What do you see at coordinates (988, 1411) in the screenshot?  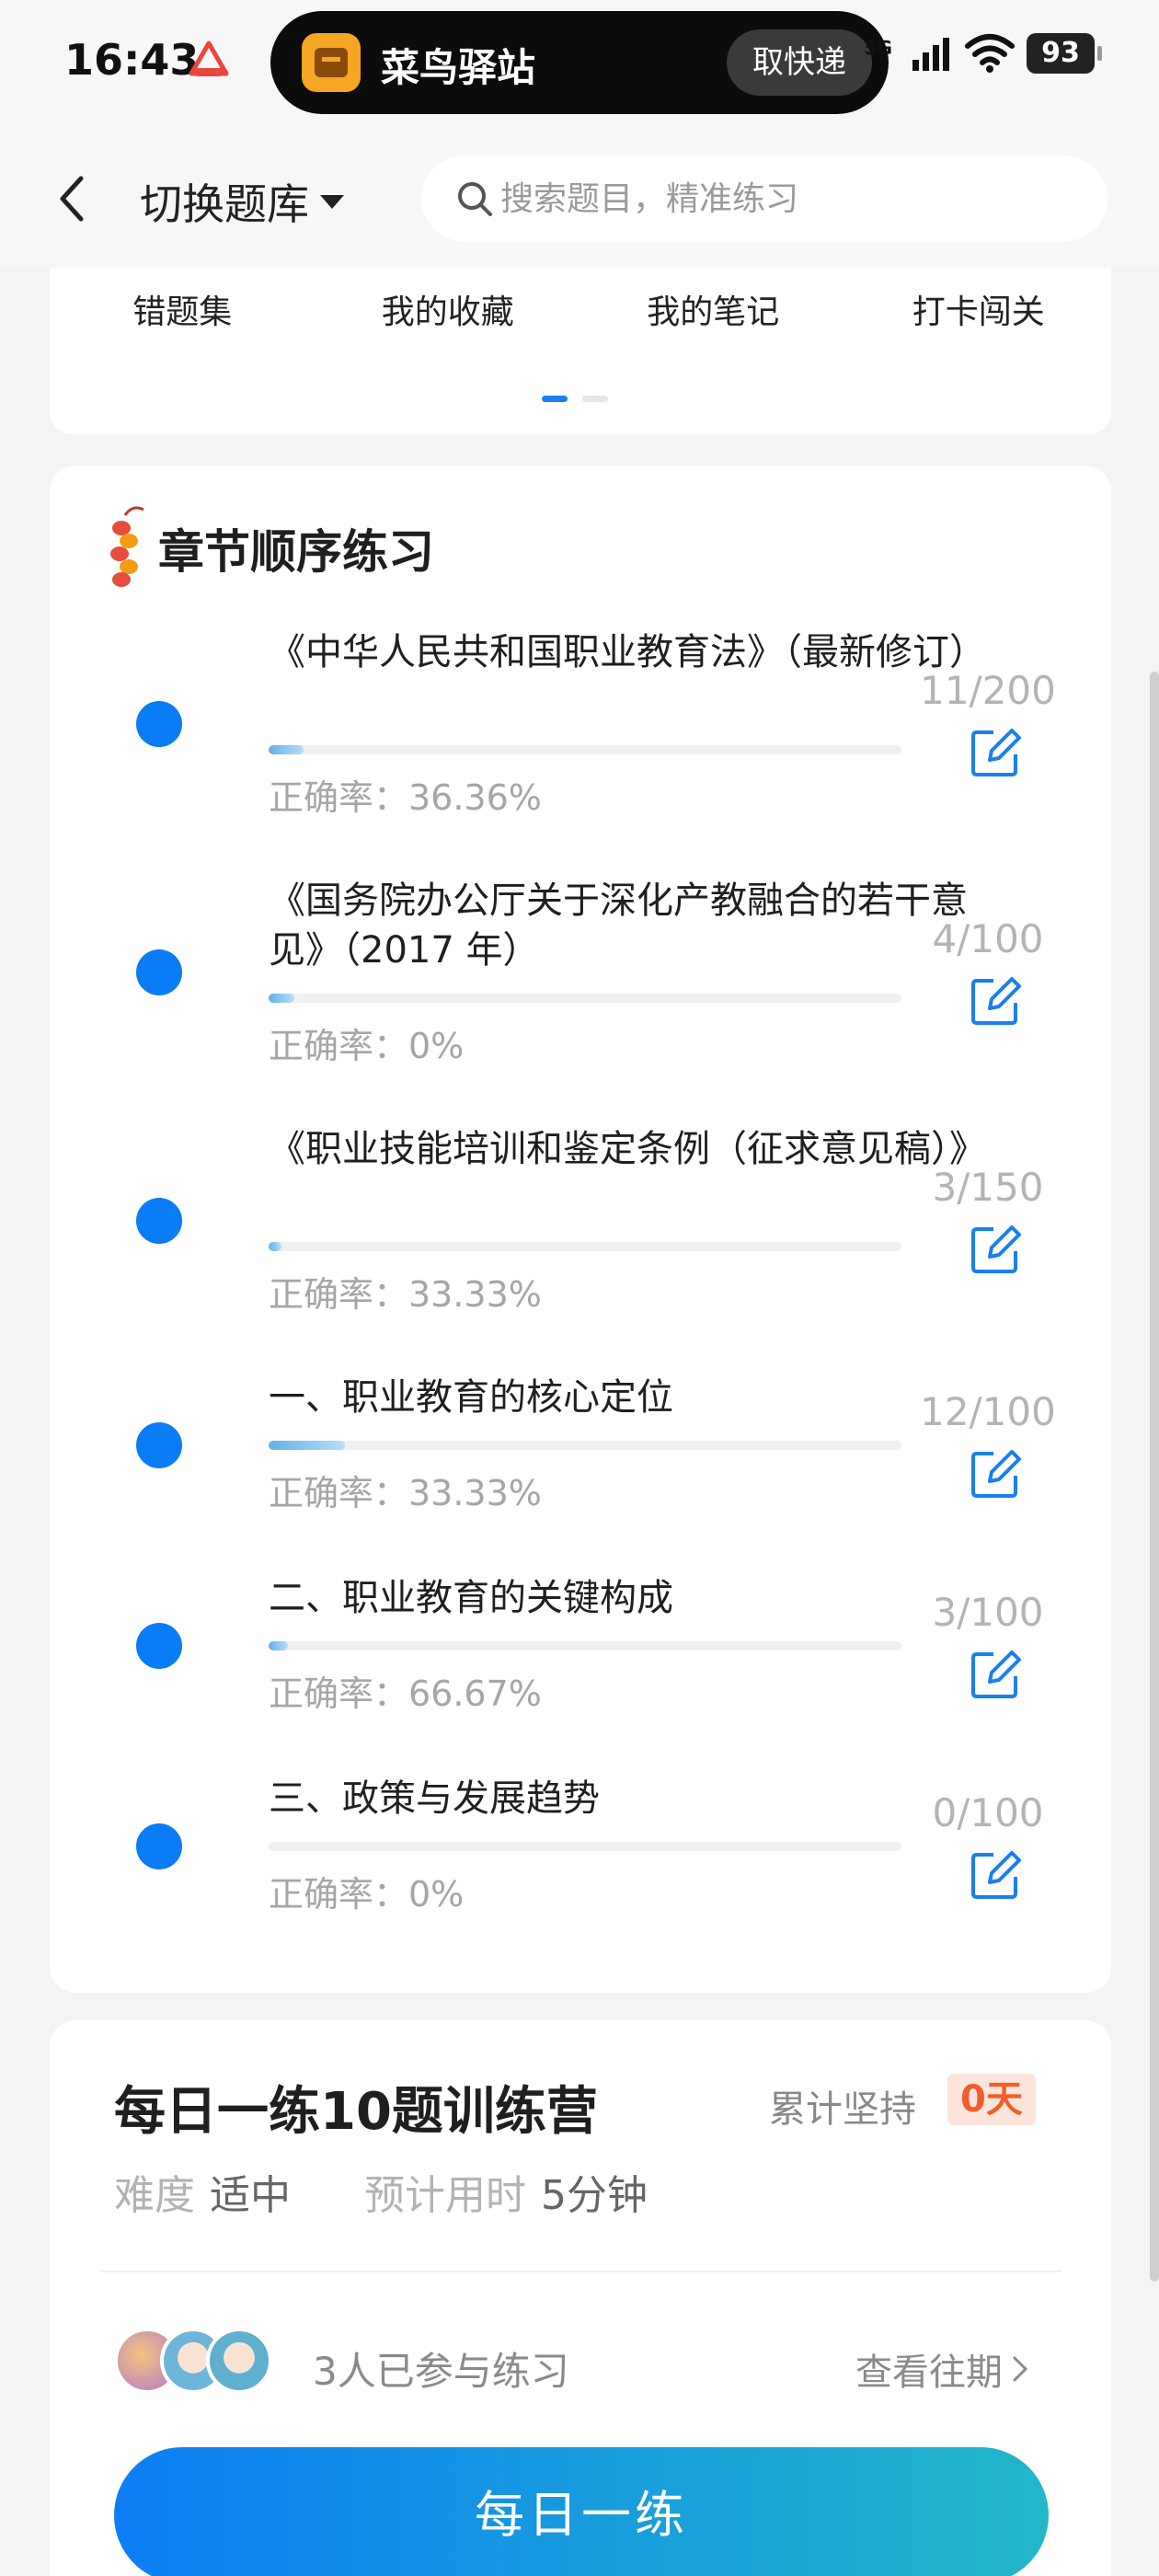 I see `chapter-question-count: 12/100` at bounding box center [988, 1411].